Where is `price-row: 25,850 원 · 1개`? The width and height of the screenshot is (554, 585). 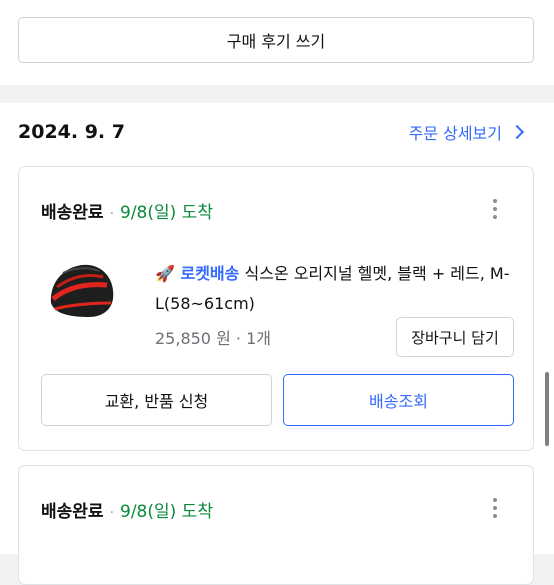 price-row: 25,850 원 · 1개 is located at coordinates (213, 337).